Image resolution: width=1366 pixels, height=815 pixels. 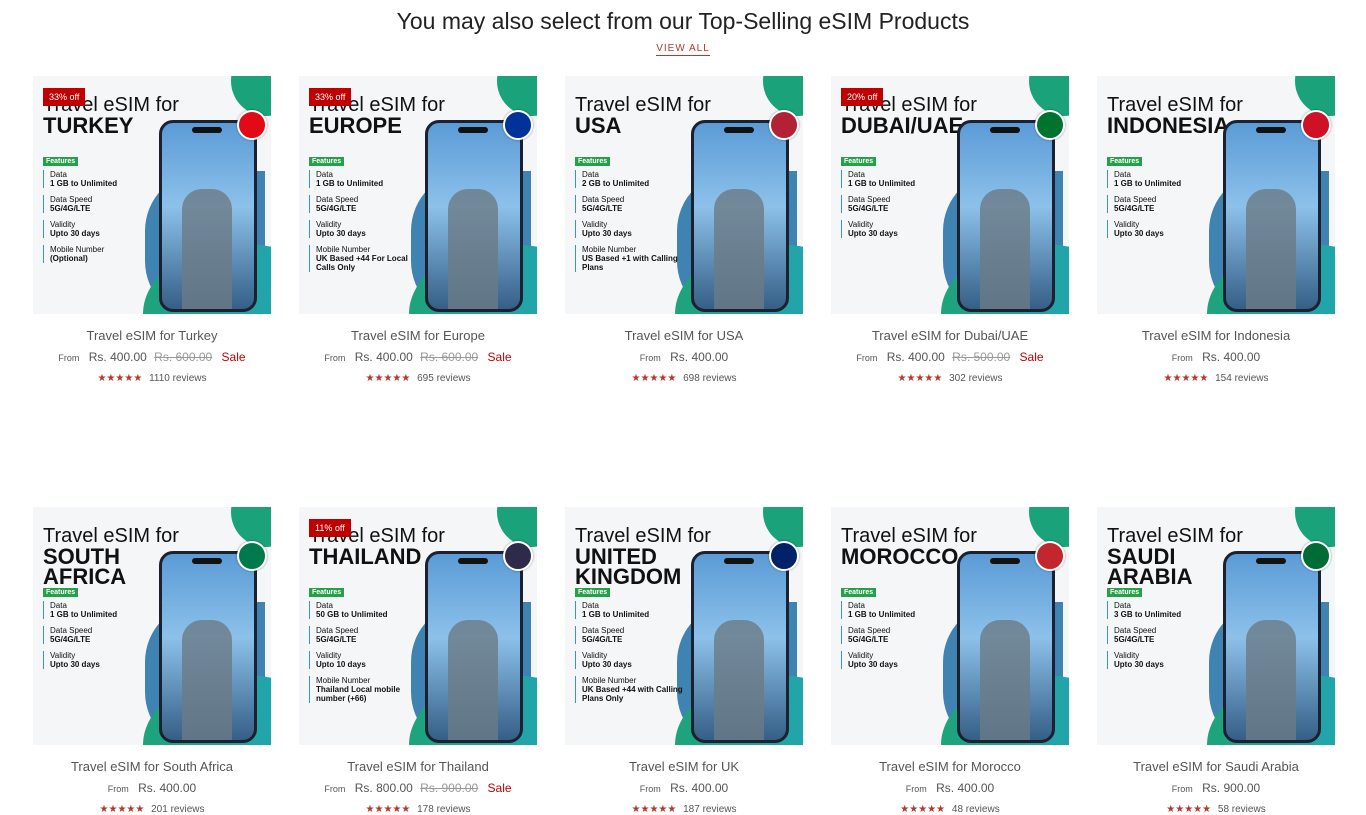 I want to click on rating-row: ★★★★★ 201 reviews, so click(x=152, y=809).